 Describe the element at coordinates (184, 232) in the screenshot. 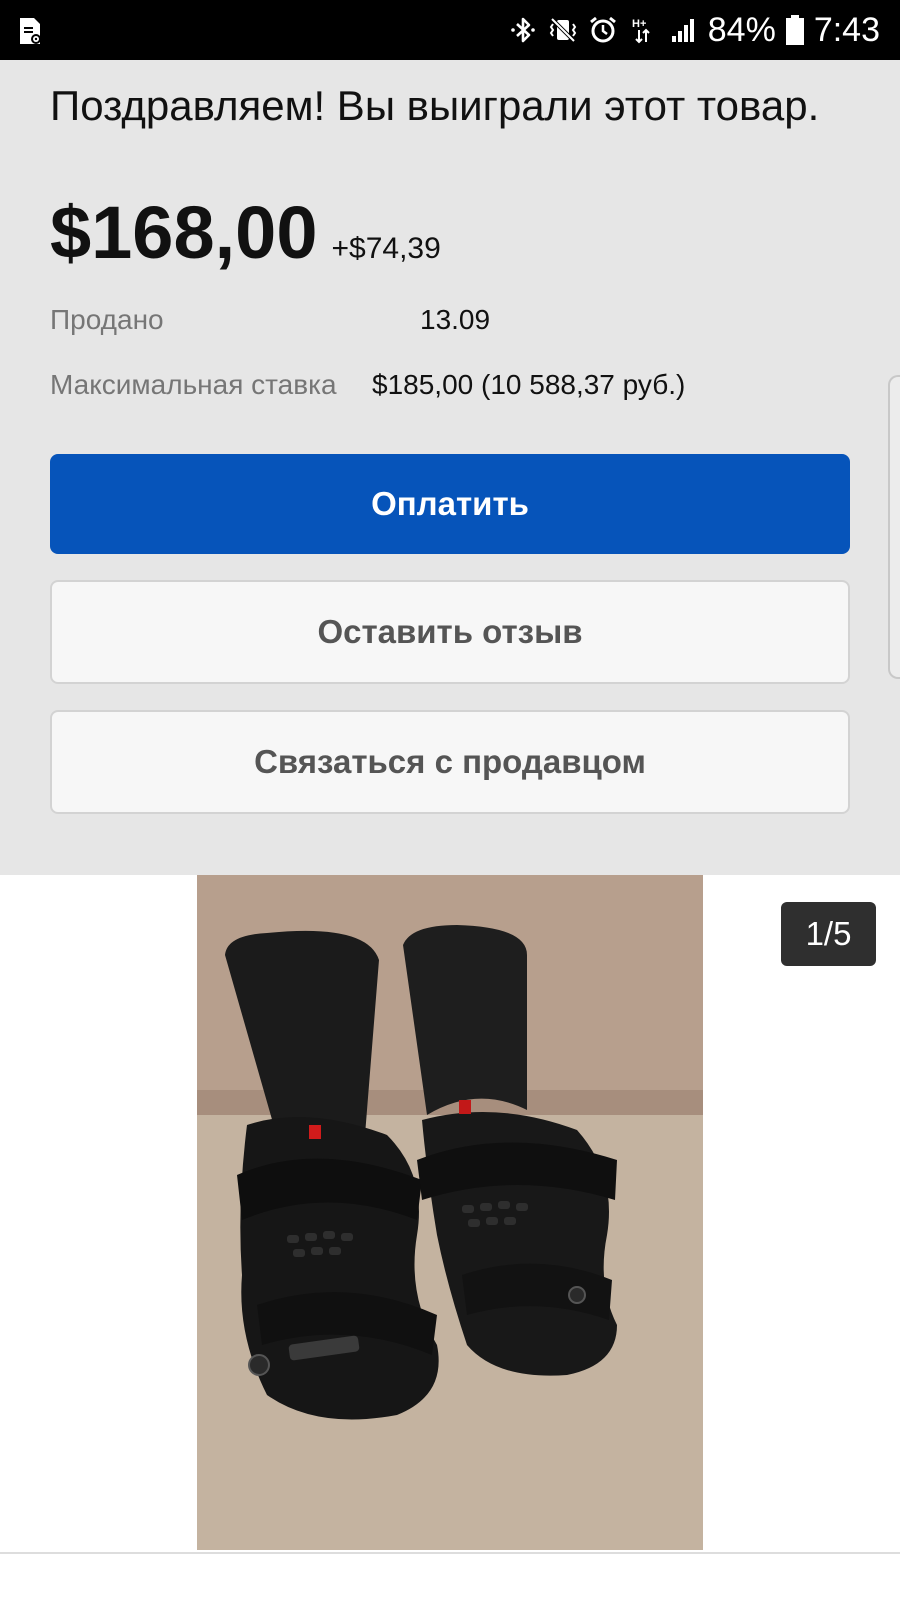

I see `winning-price: $168,00` at that location.